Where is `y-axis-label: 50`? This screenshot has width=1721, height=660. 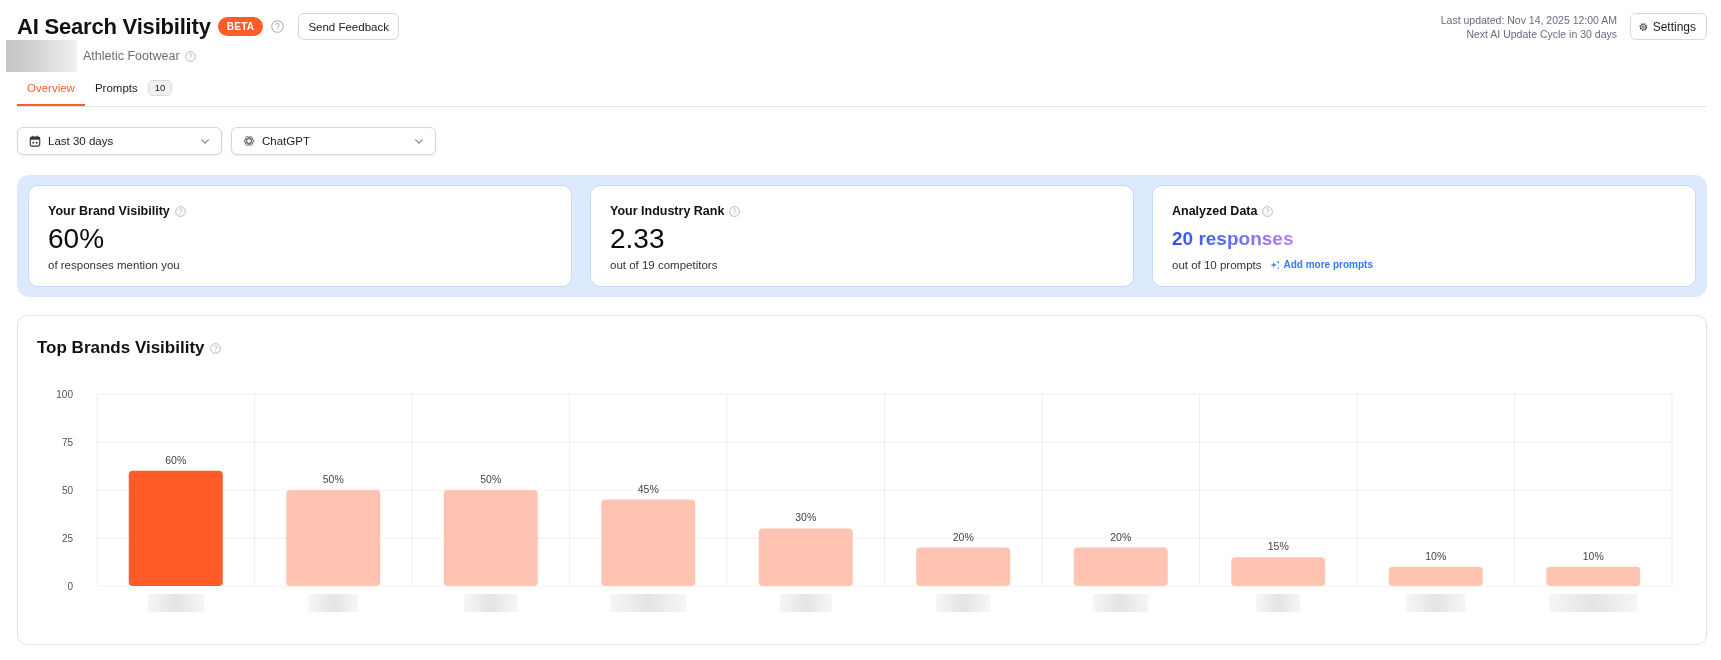
y-axis-label: 50 is located at coordinates (67, 490).